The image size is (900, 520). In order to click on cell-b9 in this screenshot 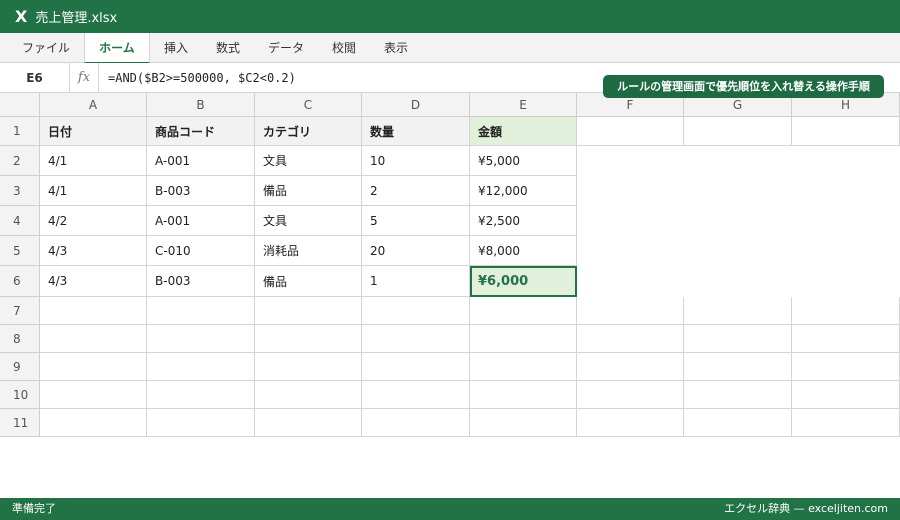, I will do `click(201, 367)`.